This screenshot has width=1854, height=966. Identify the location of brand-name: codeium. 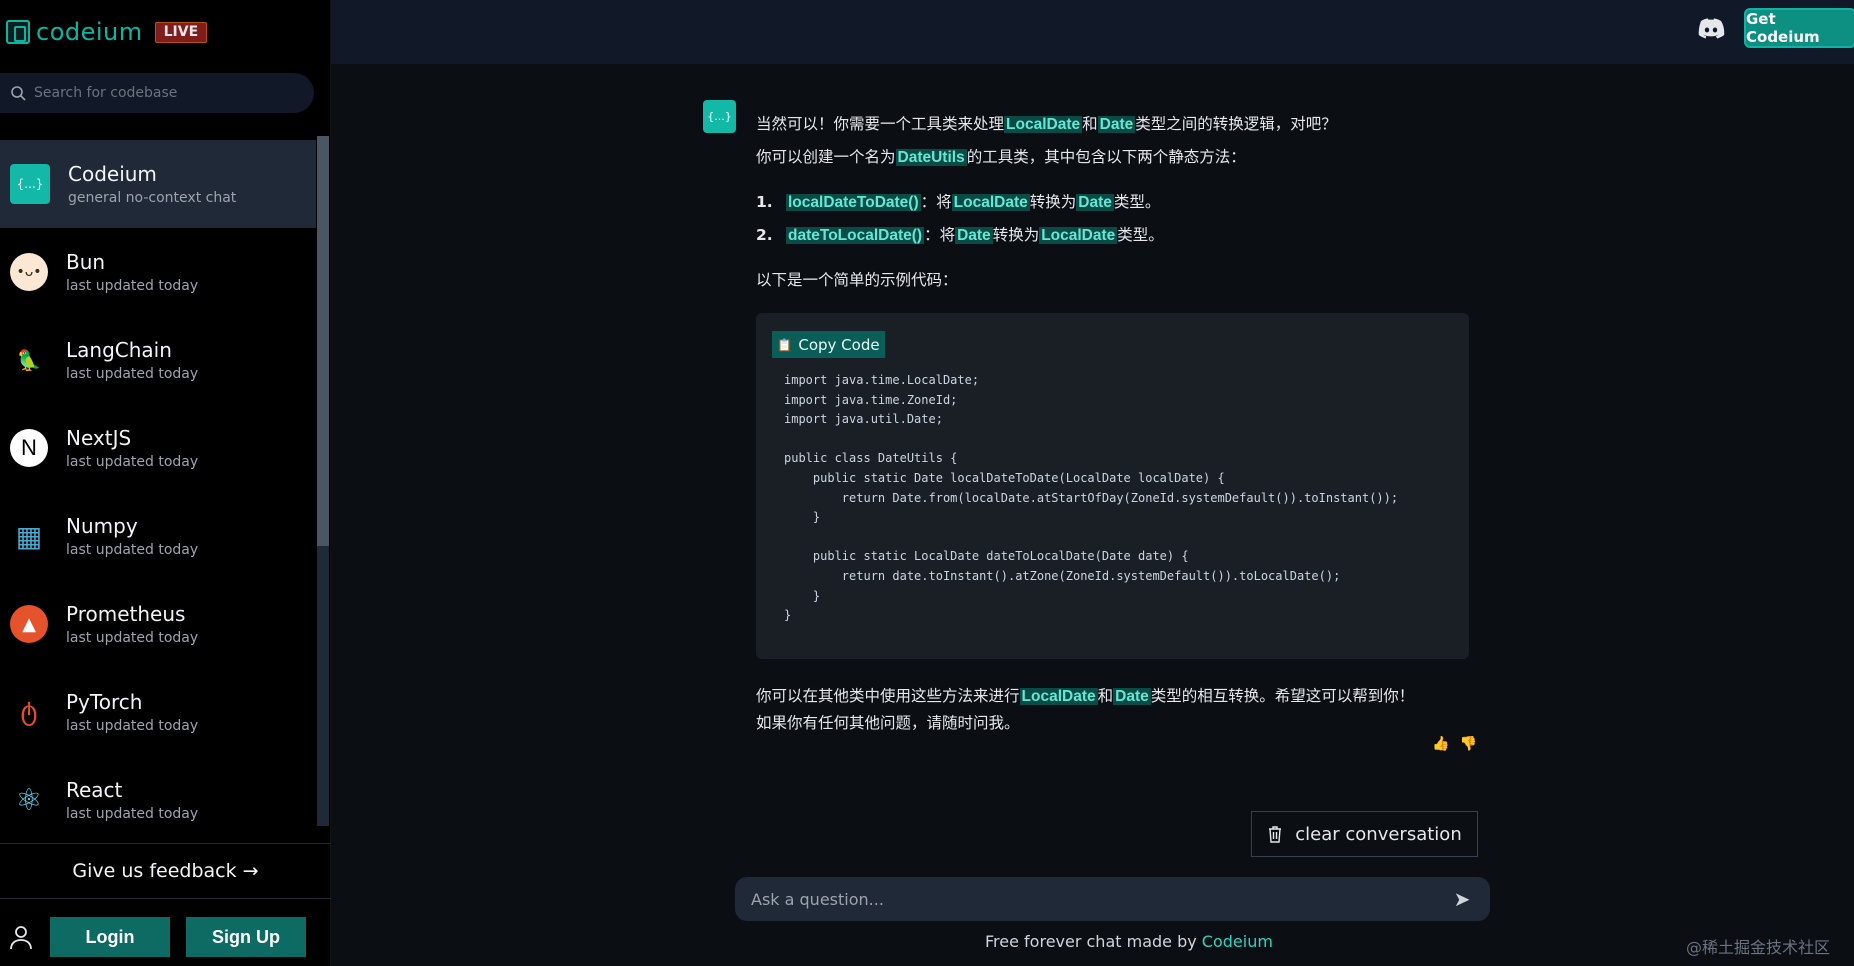
(89, 32).